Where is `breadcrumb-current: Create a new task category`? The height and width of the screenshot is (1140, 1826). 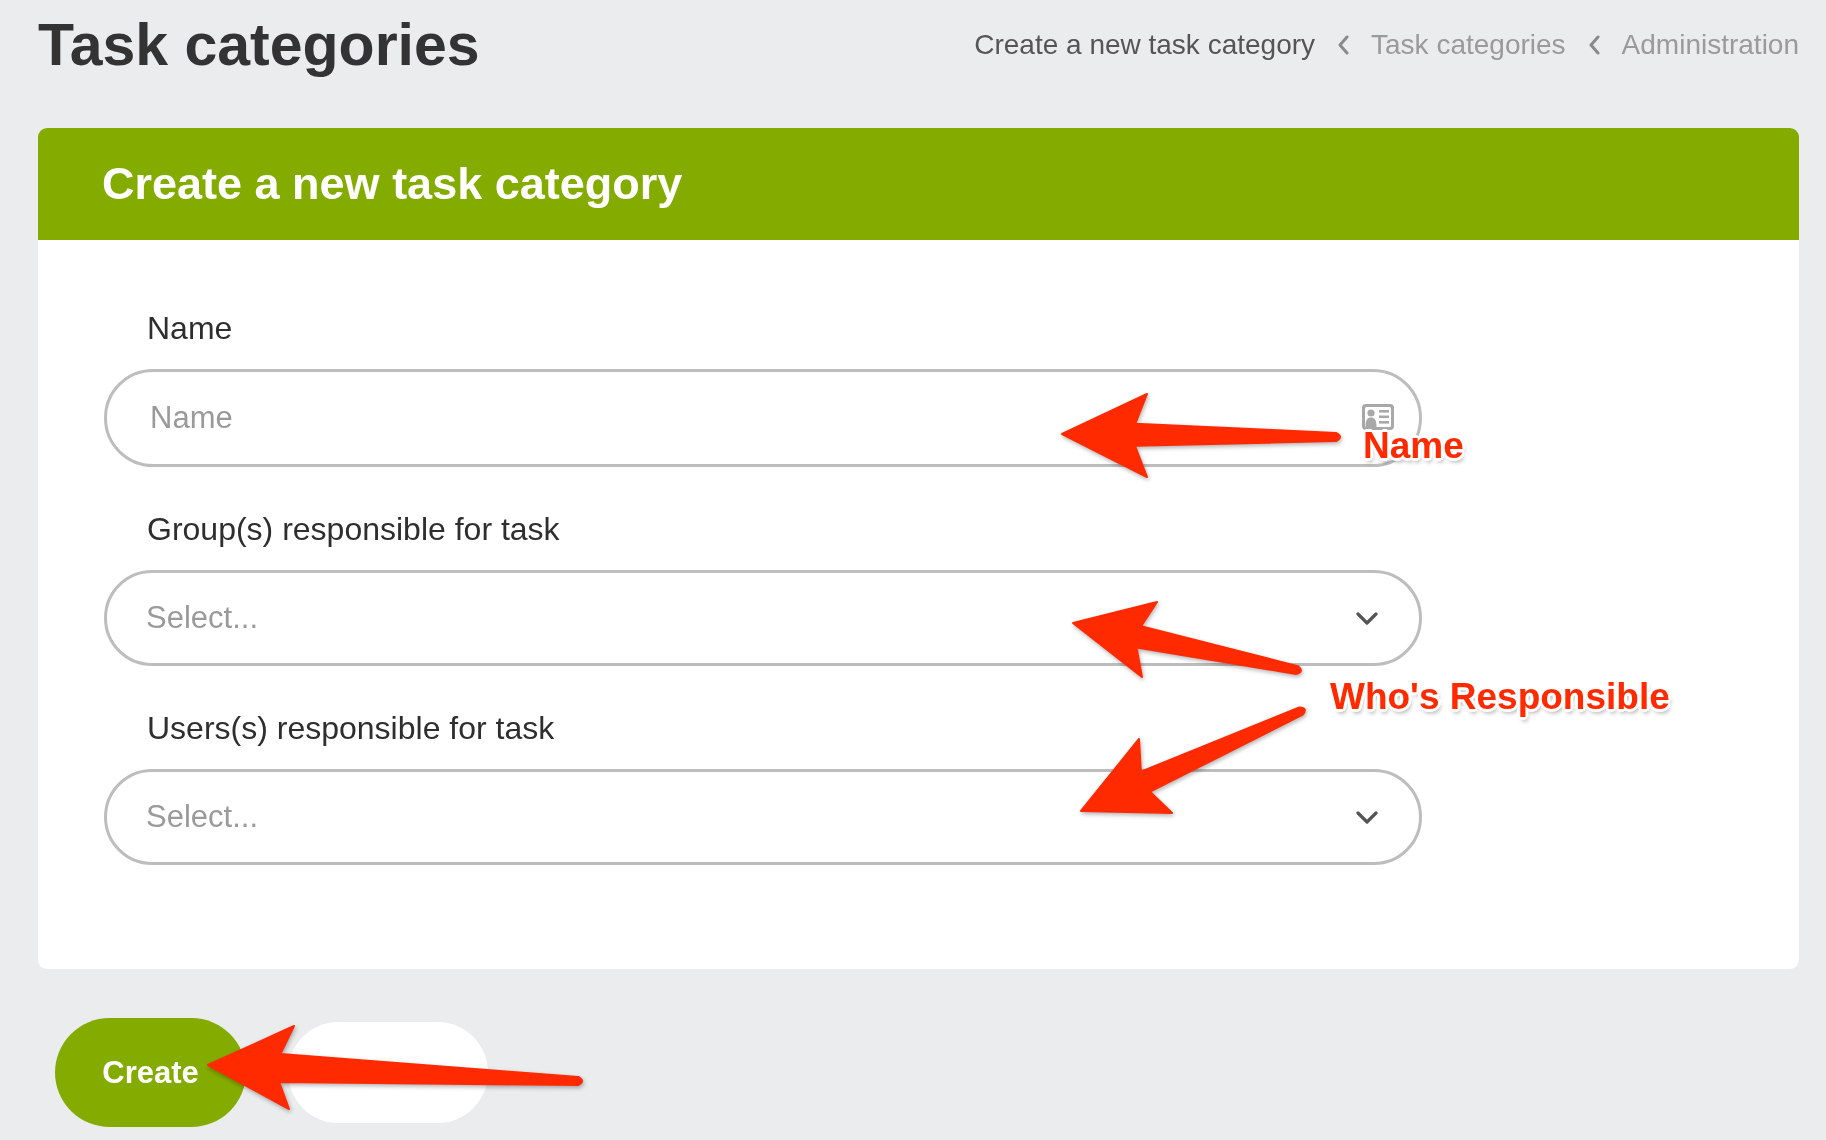
breadcrumb-current: Create a new task category is located at coordinates (1145, 45).